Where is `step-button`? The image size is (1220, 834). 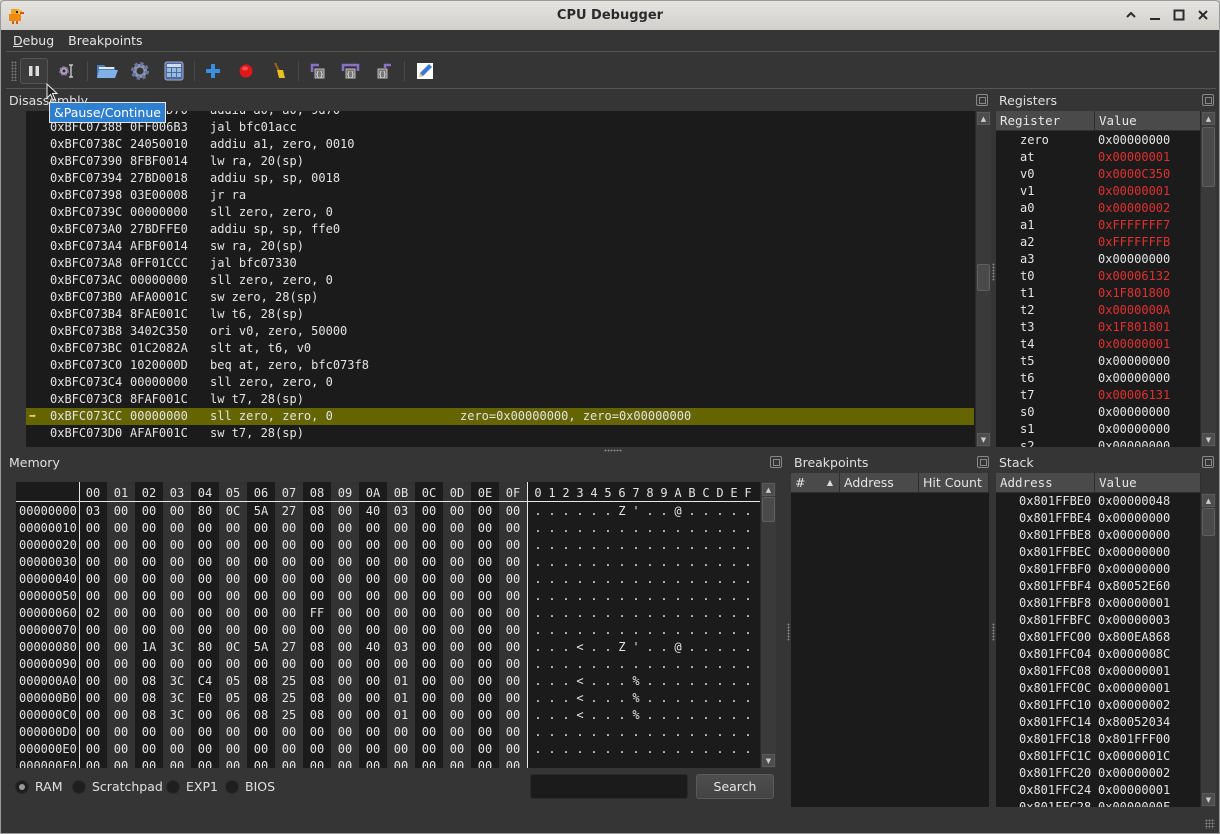
step-button is located at coordinates (67, 71).